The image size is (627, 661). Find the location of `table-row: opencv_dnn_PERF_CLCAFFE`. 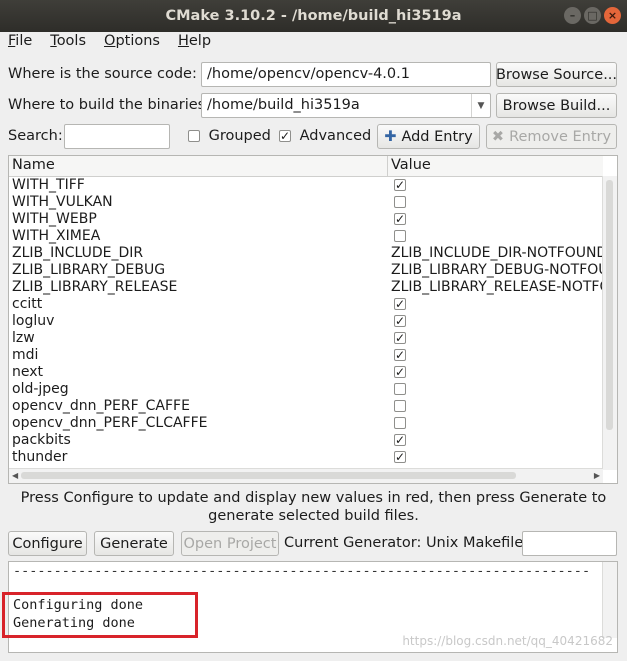

table-row: opencv_dnn_PERF_CLCAFFE is located at coordinates (306, 423).